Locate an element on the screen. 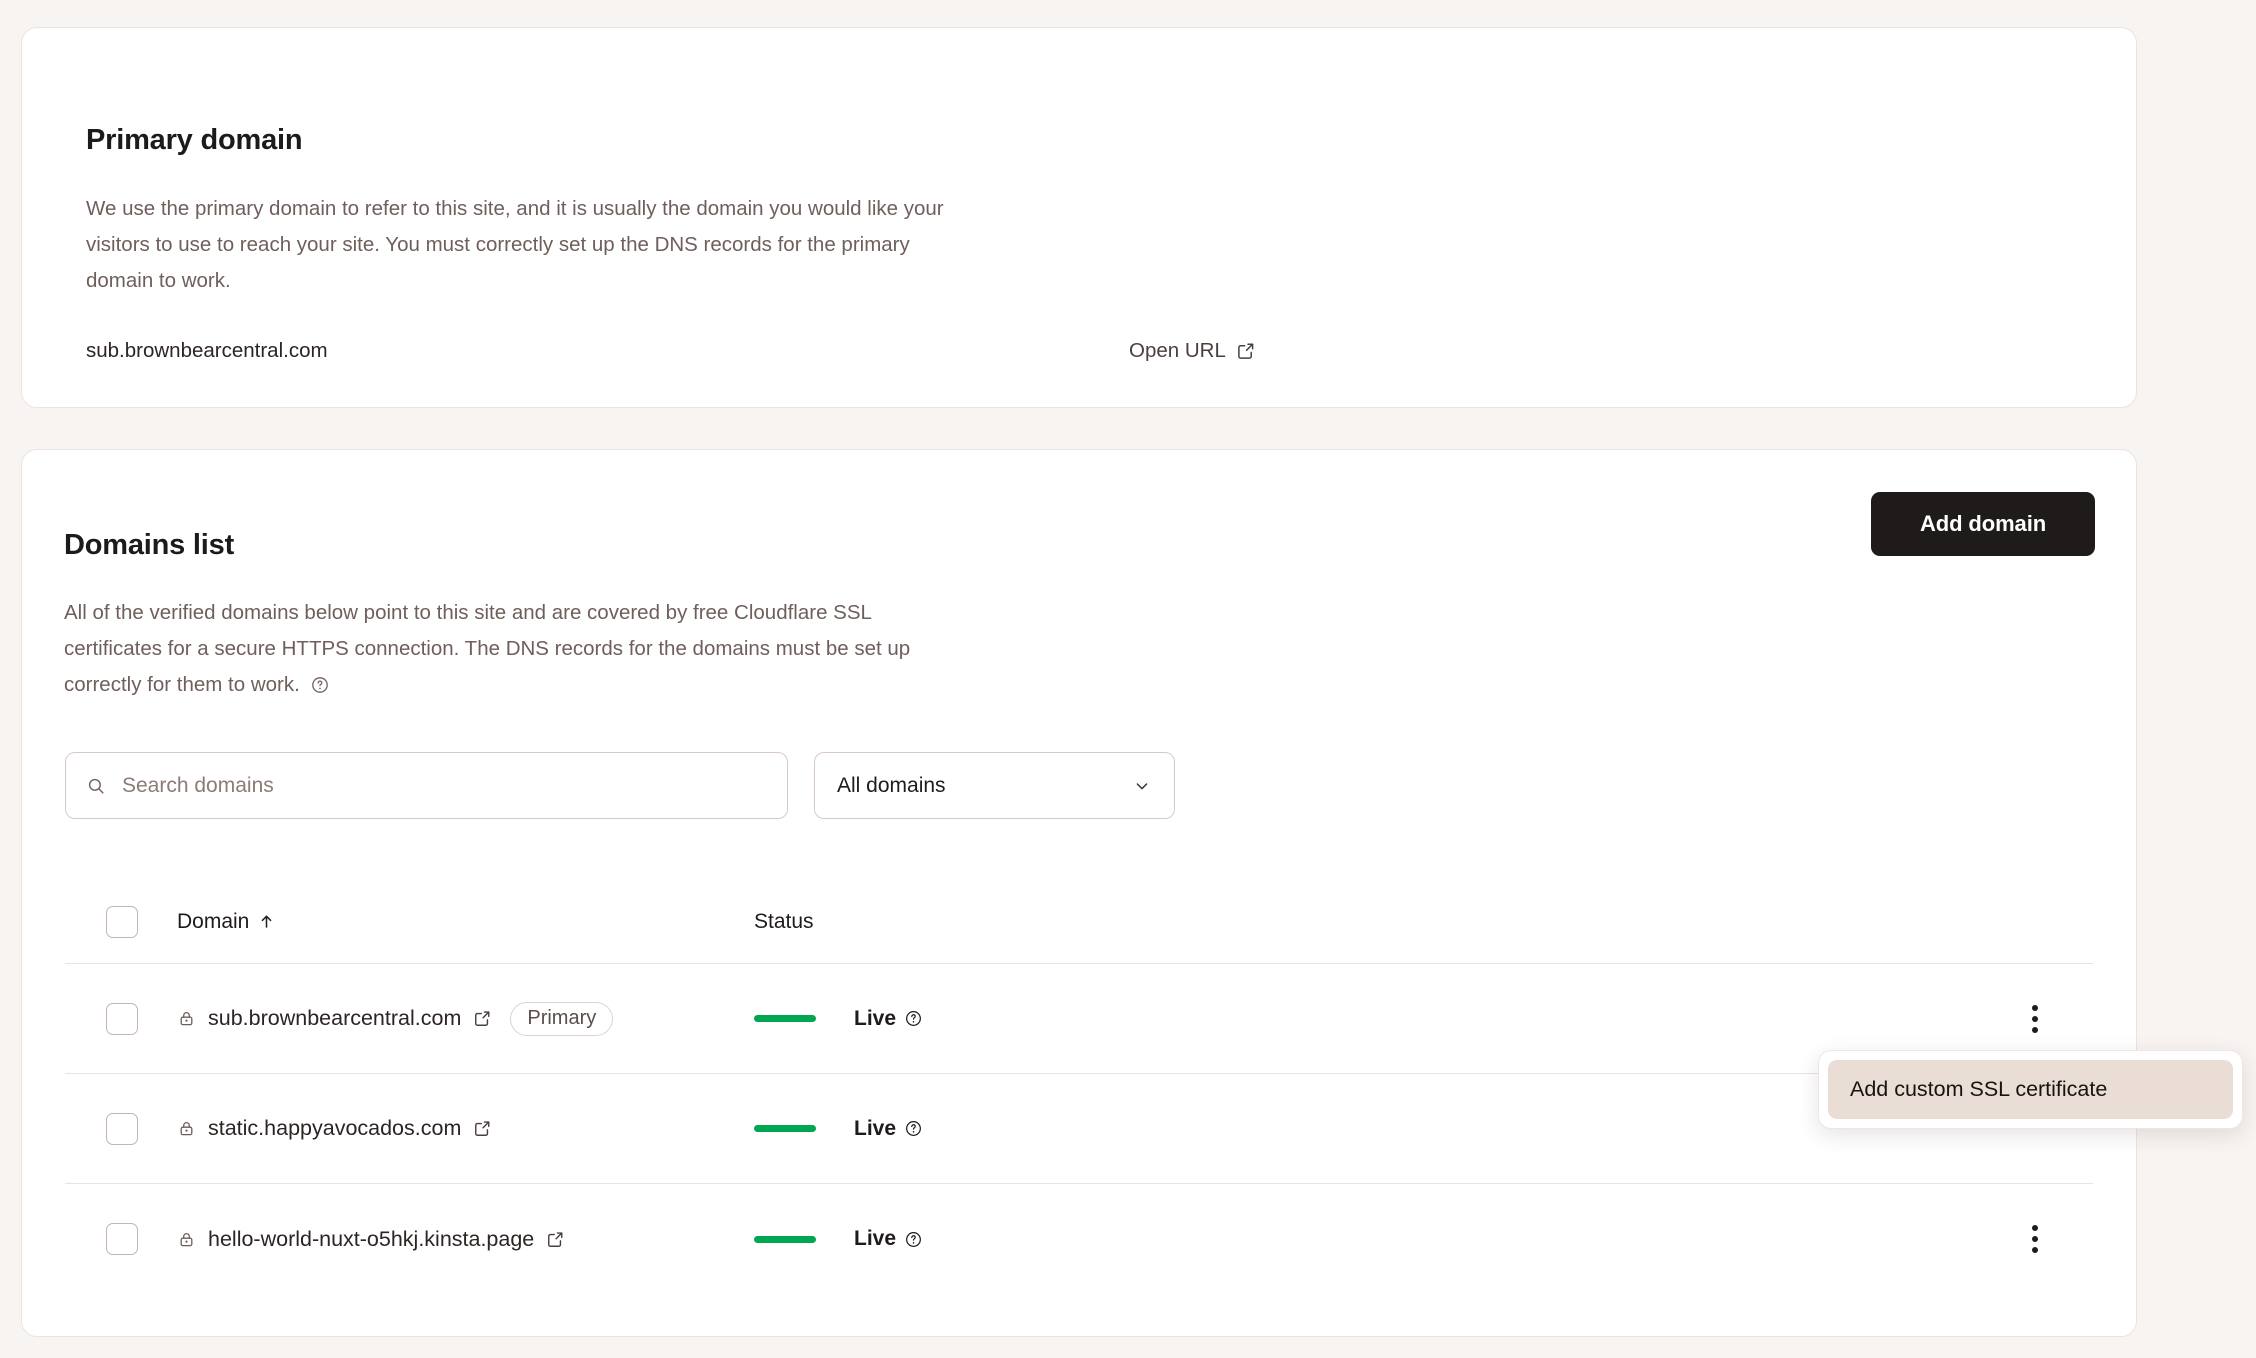 This screenshot has height=1358, width=2256. table-row: static.happyavocados.com Live is located at coordinates (1079, 1129).